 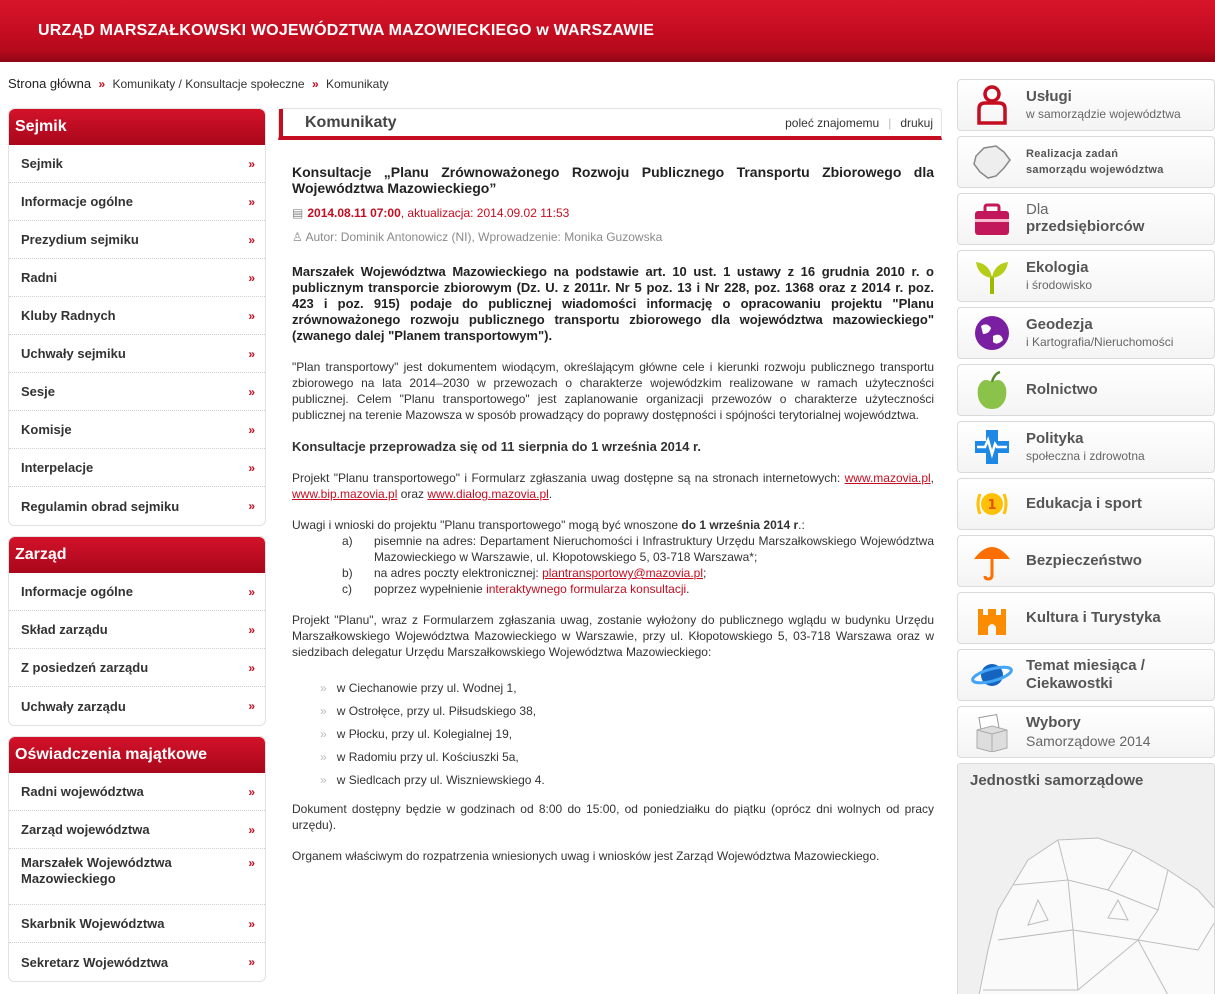 I want to click on sidebar-item-marszałek-województwa-mazowieckiego: Marszałek Województwa Mazowieckiego », so click(x=137, y=877).